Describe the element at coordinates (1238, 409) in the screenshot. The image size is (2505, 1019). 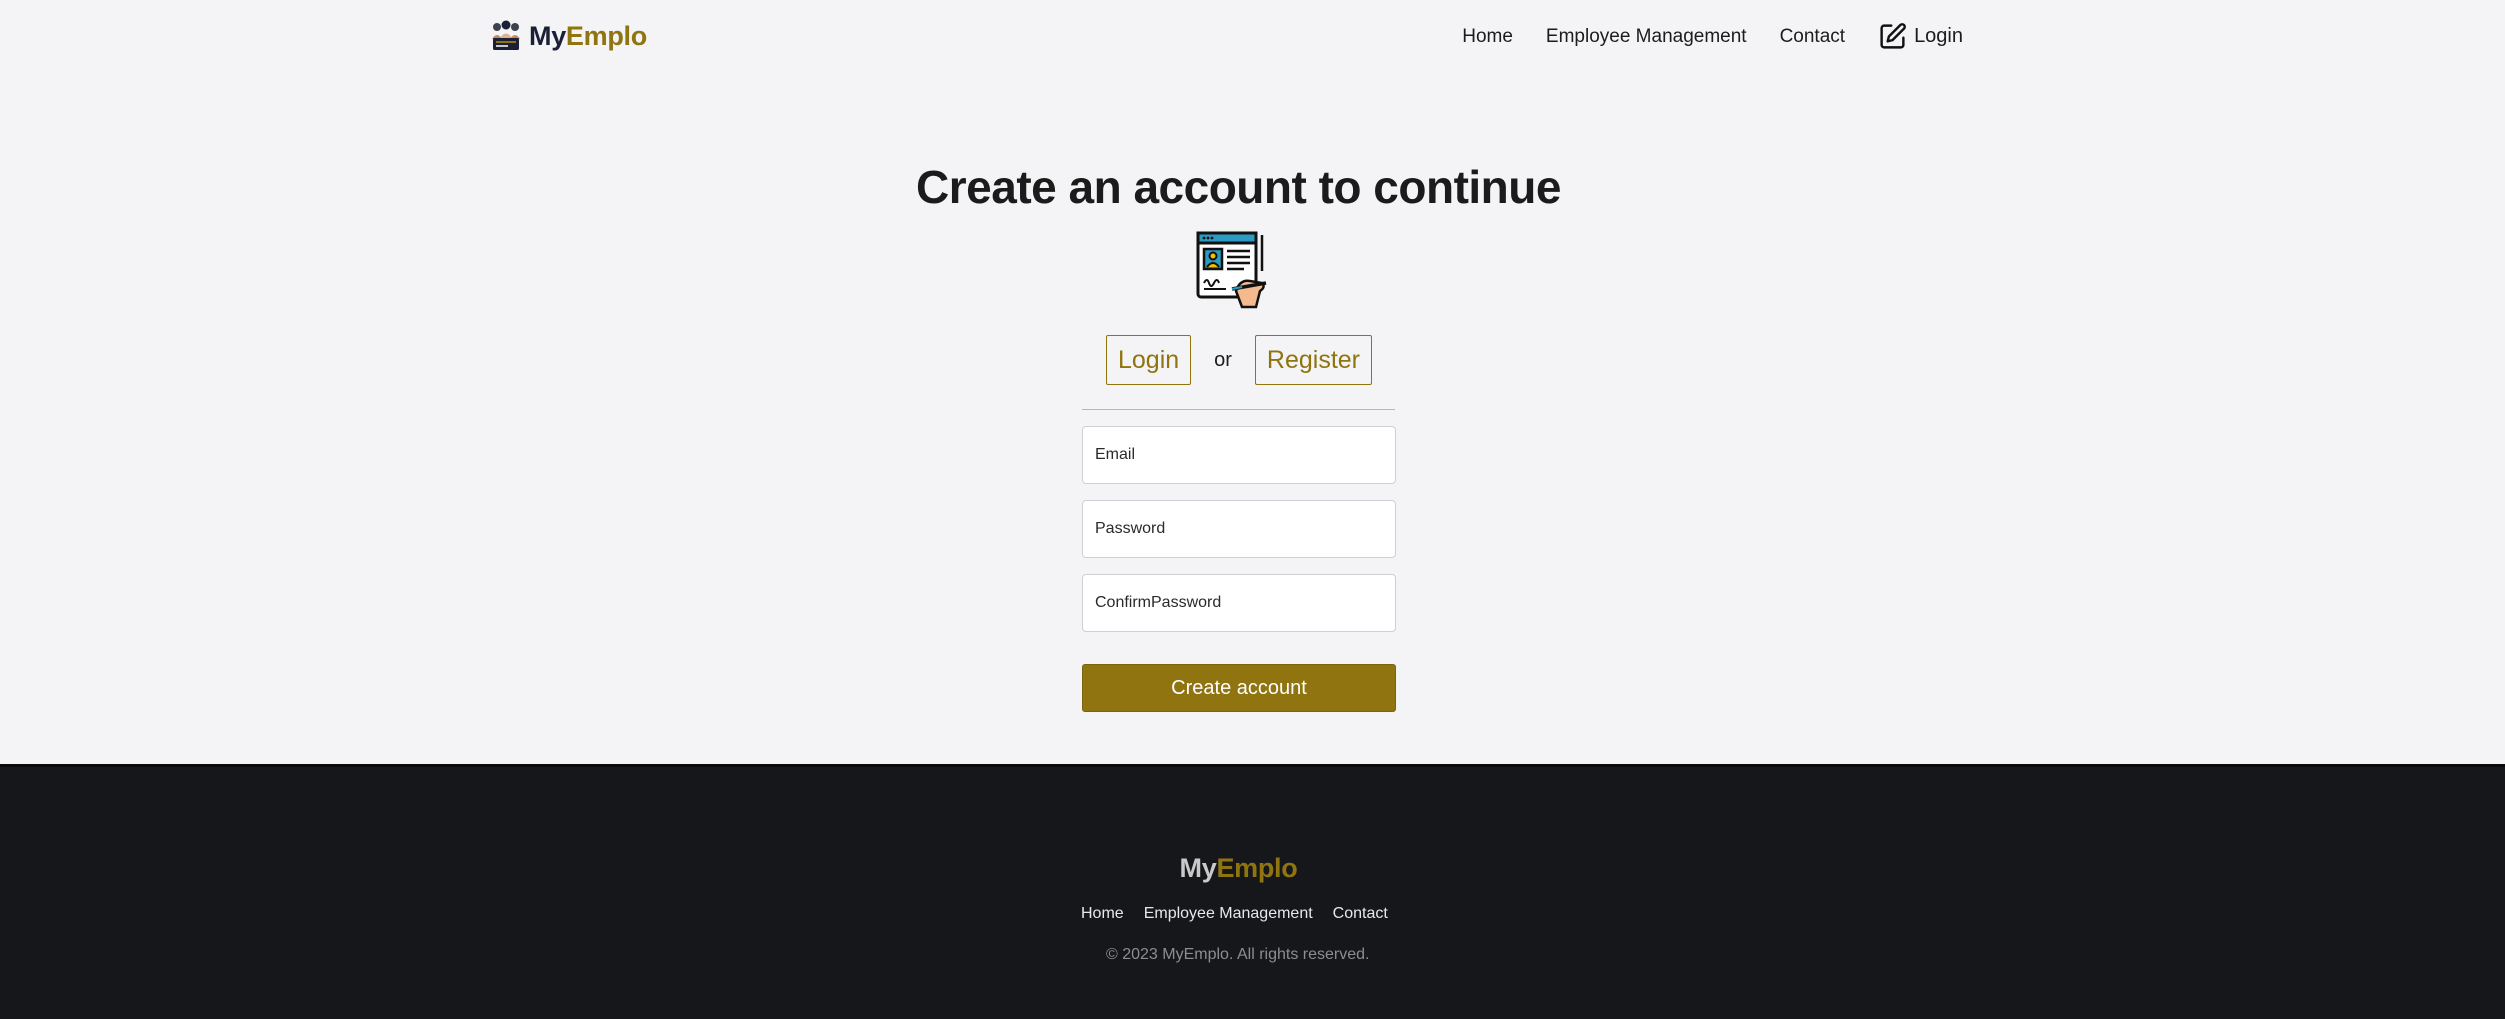
I see `form-divider` at that location.